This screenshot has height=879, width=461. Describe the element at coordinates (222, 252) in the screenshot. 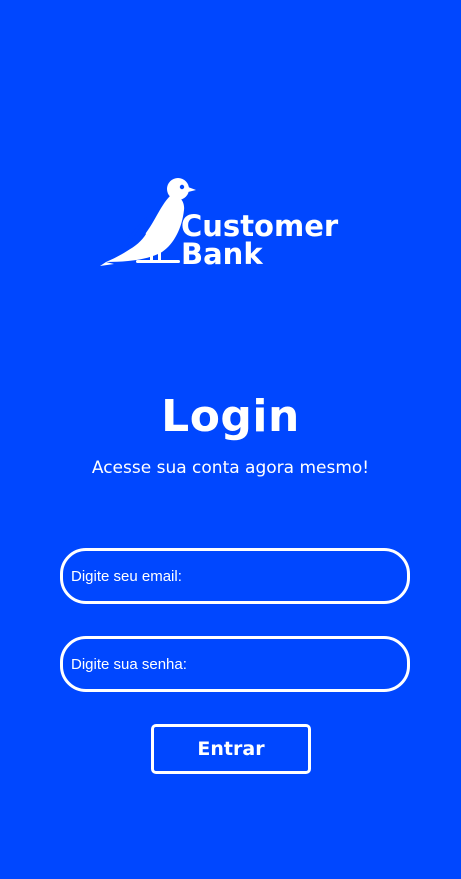

I see `brand-name-line2: Bank` at that location.